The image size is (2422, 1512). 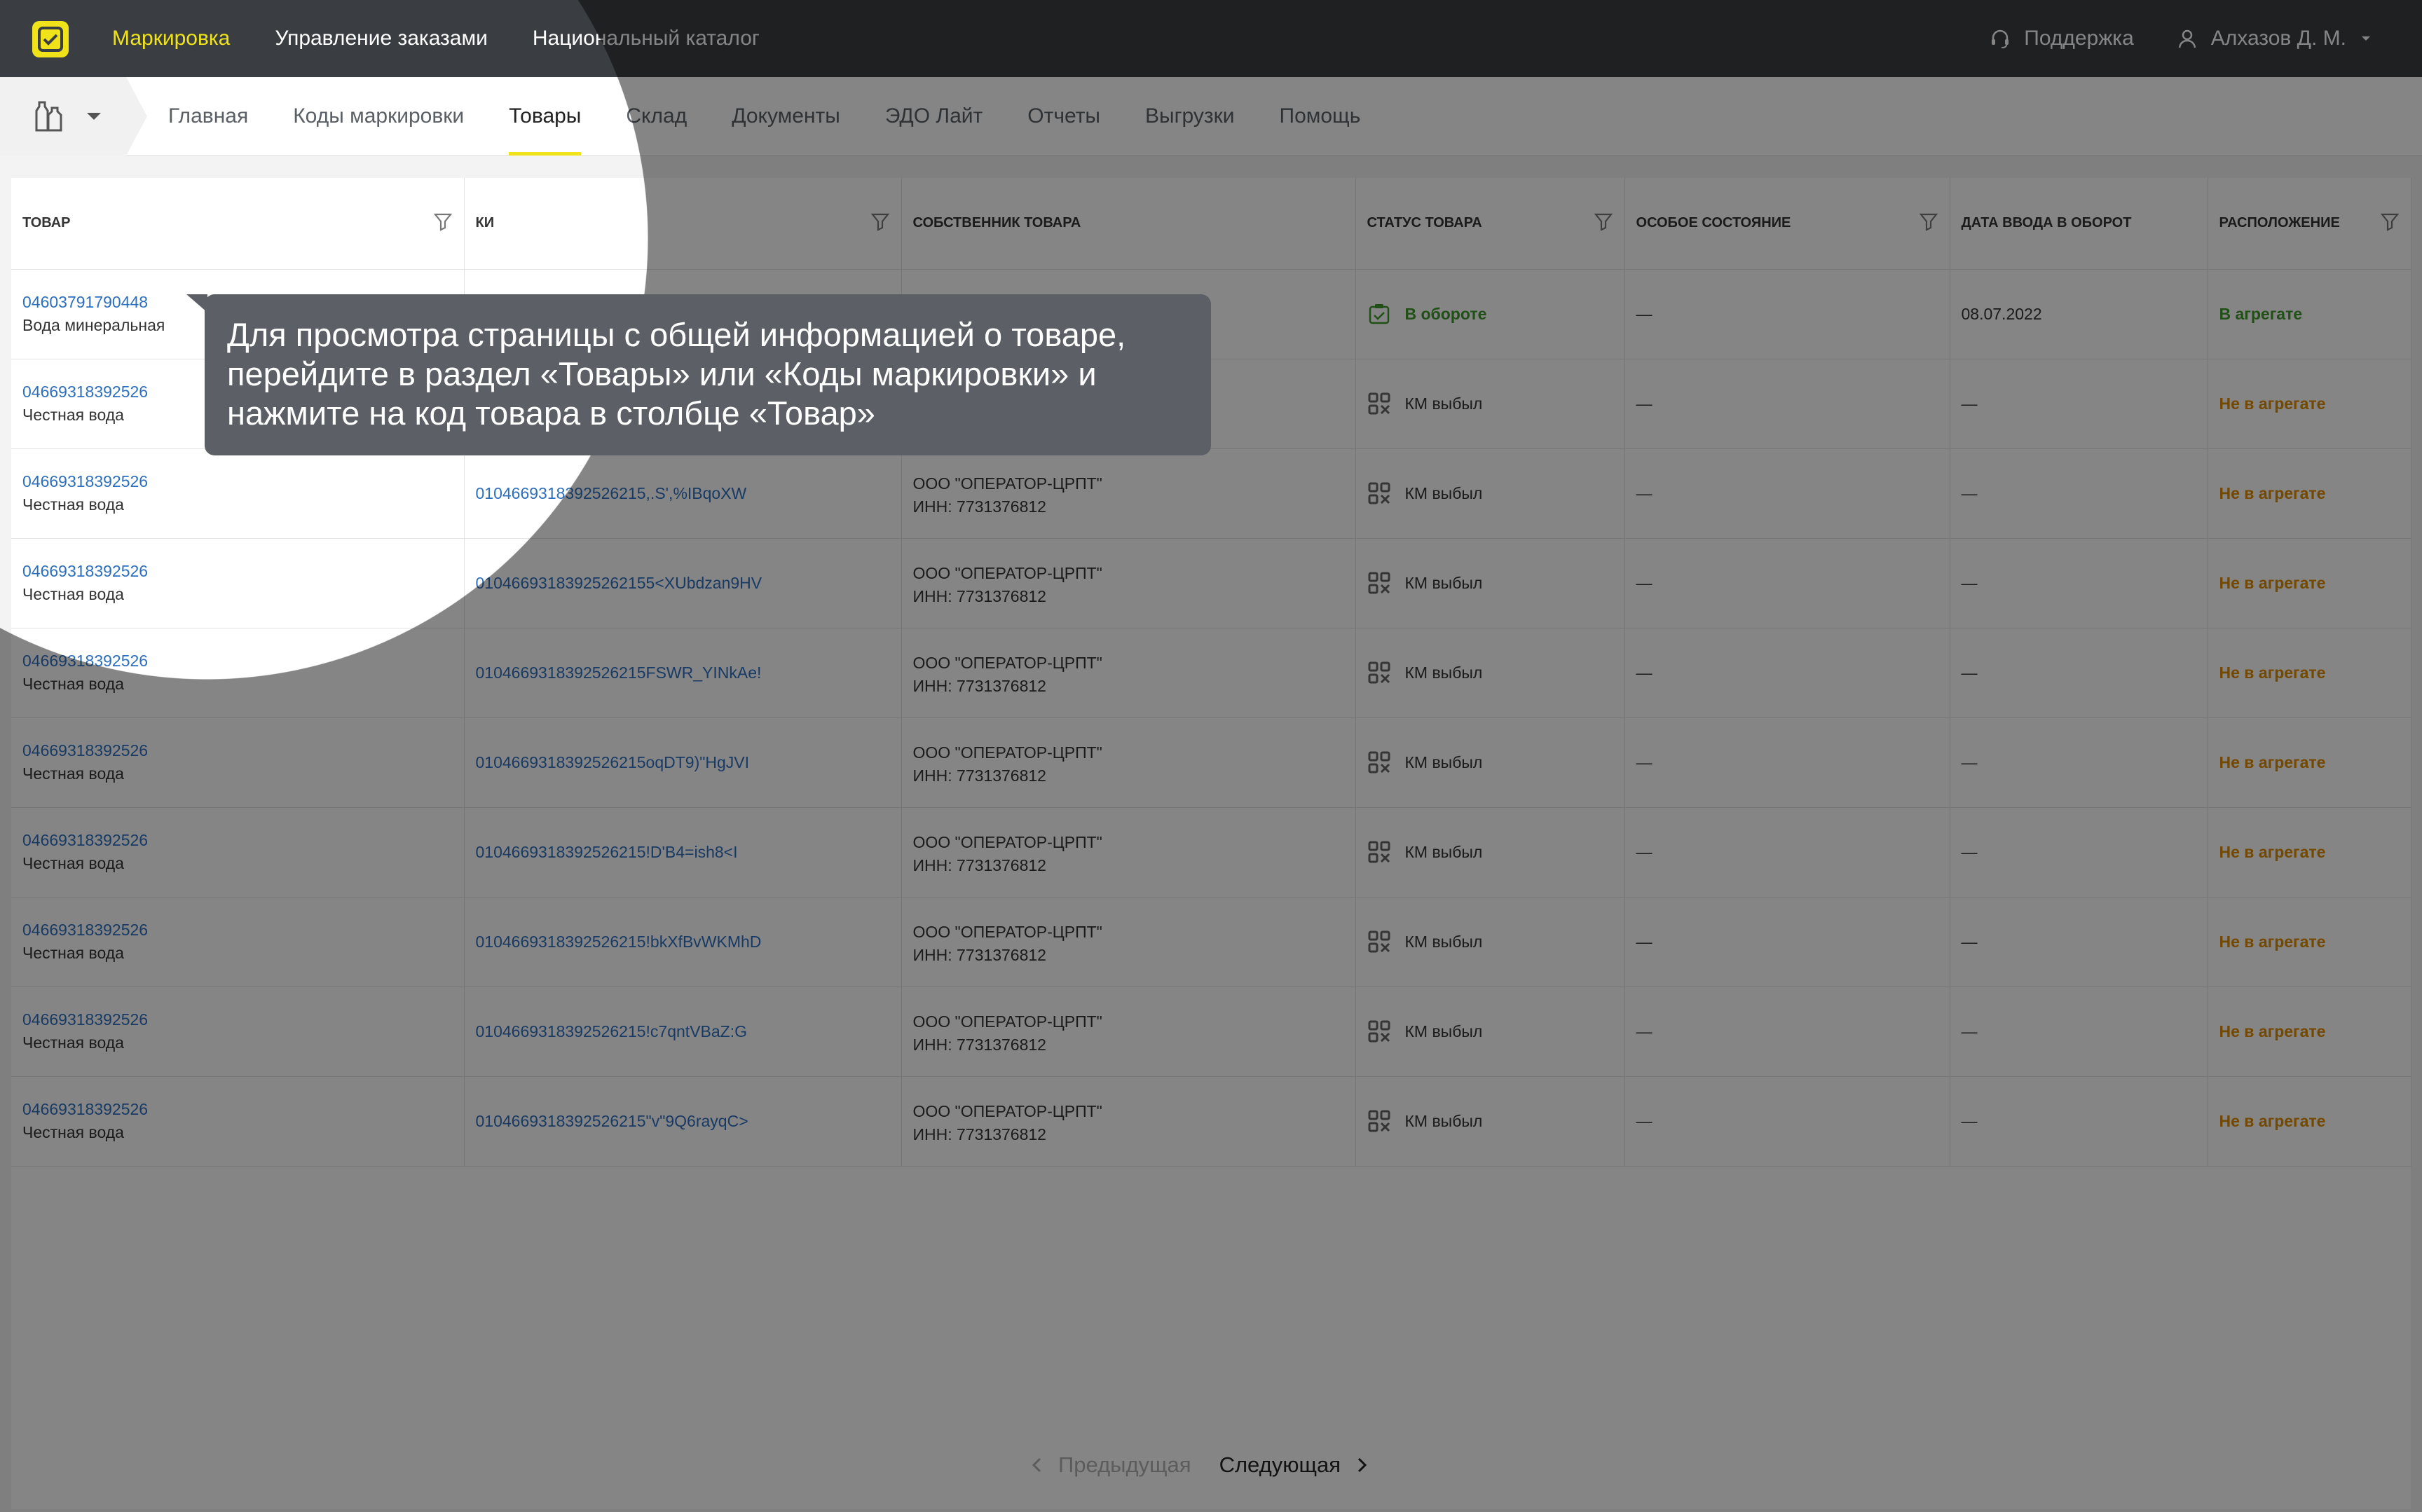 I want to click on user-icon, so click(x=2187, y=38).